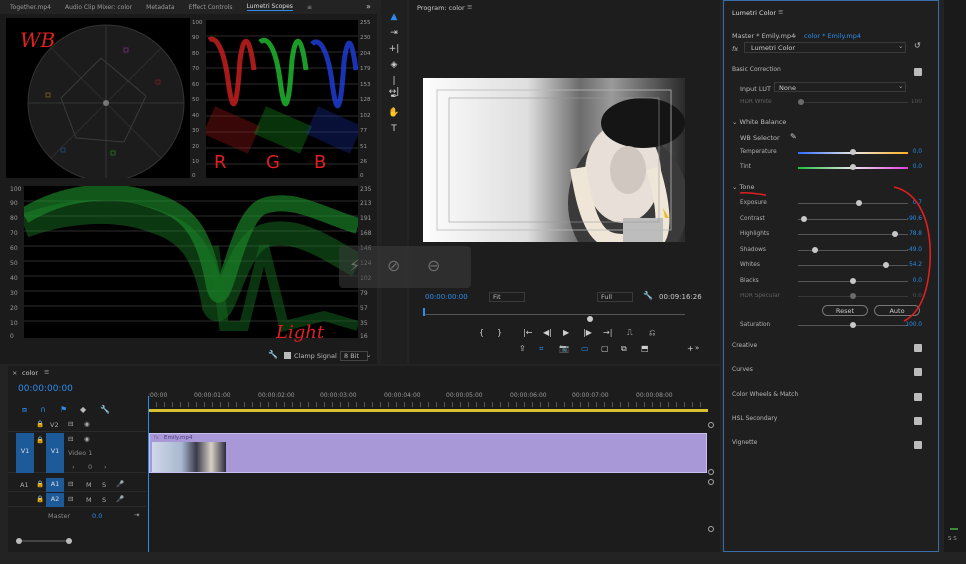  Describe the element at coordinates (690, 348) in the screenshot. I see `add-button-icon: +` at that location.